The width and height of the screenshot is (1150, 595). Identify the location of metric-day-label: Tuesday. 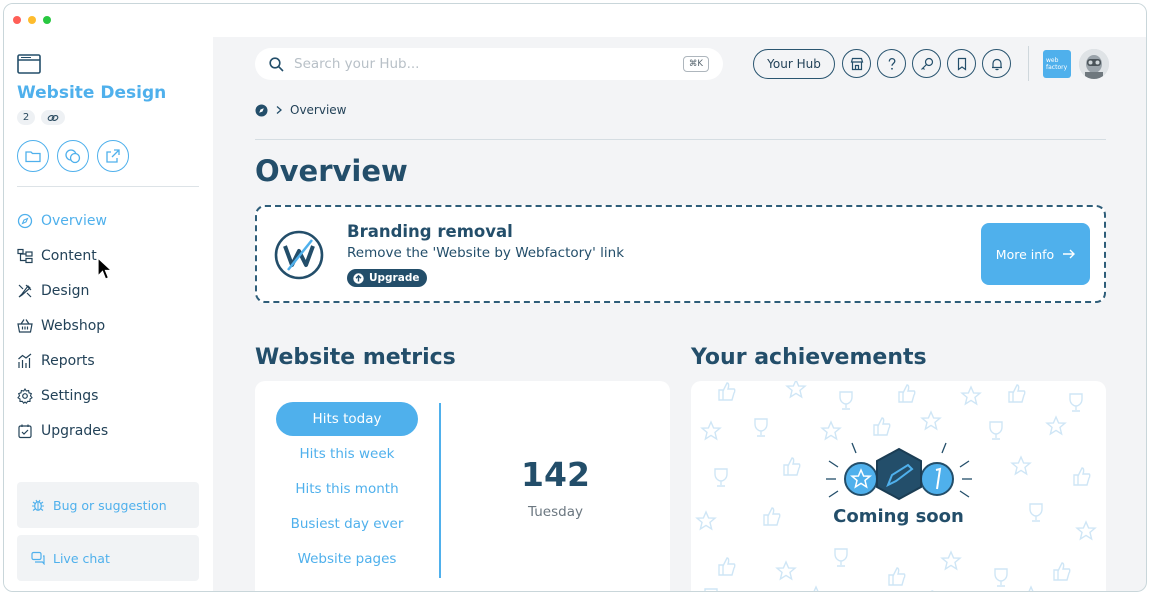
(555, 512).